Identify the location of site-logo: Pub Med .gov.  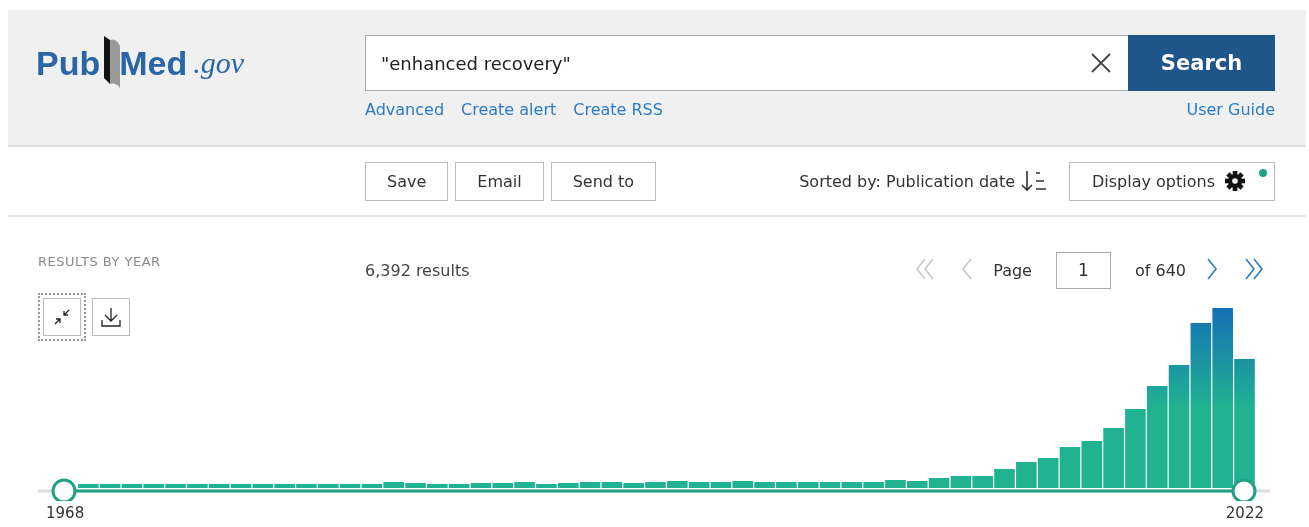
(140, 63).